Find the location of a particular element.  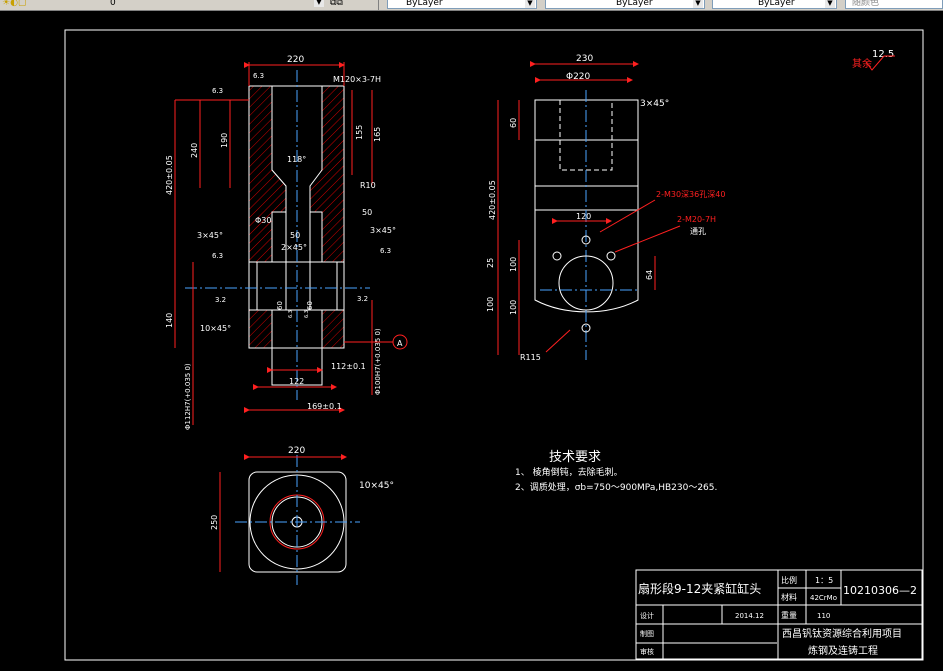

angle-118: 118° is located at coordinates (296, 159).